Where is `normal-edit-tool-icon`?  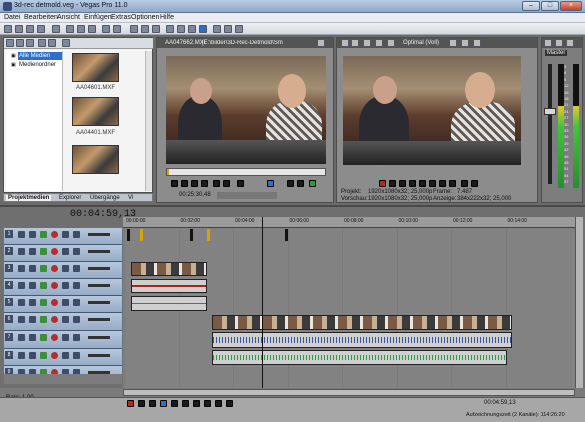
normal-edit-tool-icon is located at coordinates (170, 29).